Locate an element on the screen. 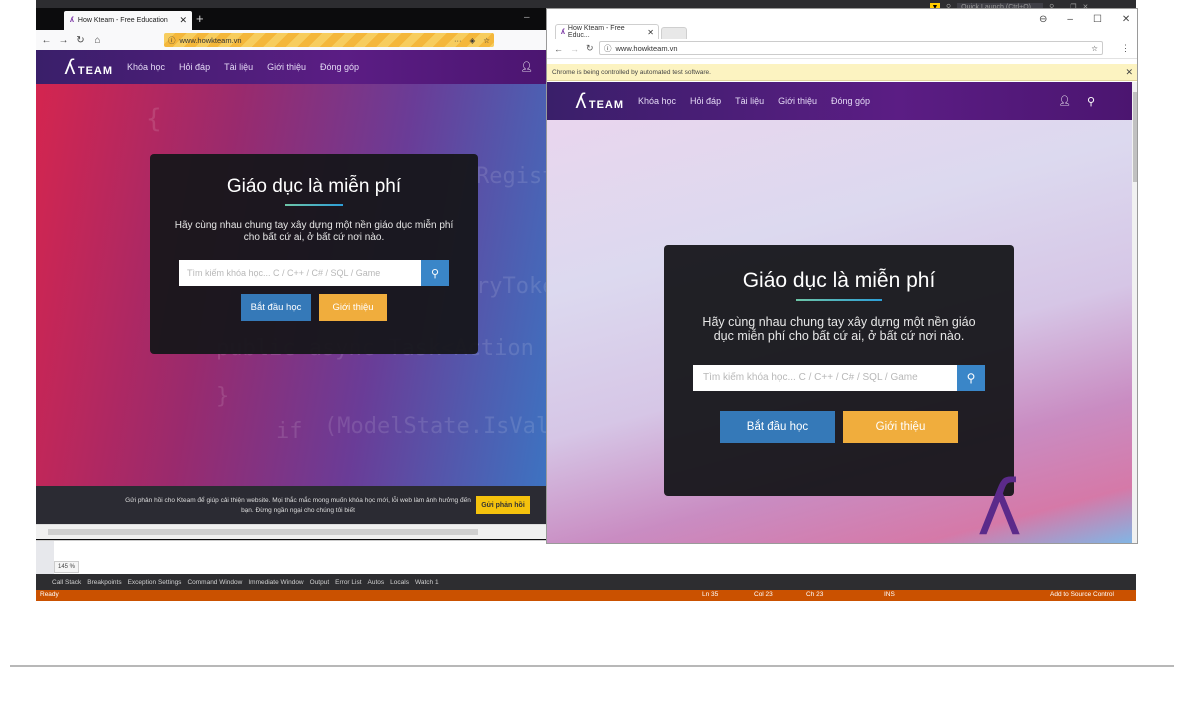  code-ghost: (ModelState.IsVal is located at coordinates (437, 426).